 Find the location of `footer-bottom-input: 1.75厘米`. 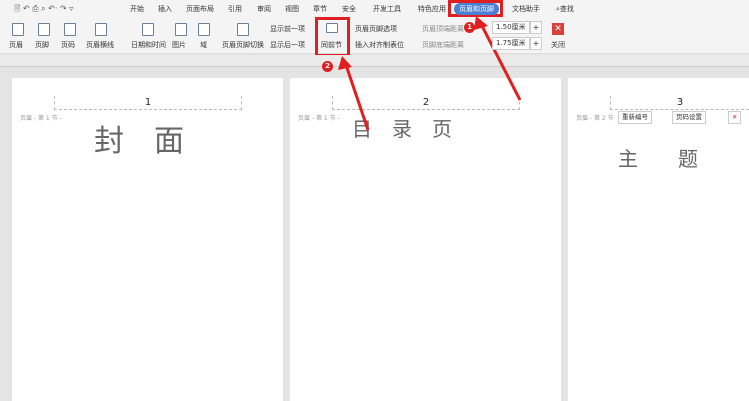

footer-bottom-input: 1.75厘米 is located at coordinates (511, 43).